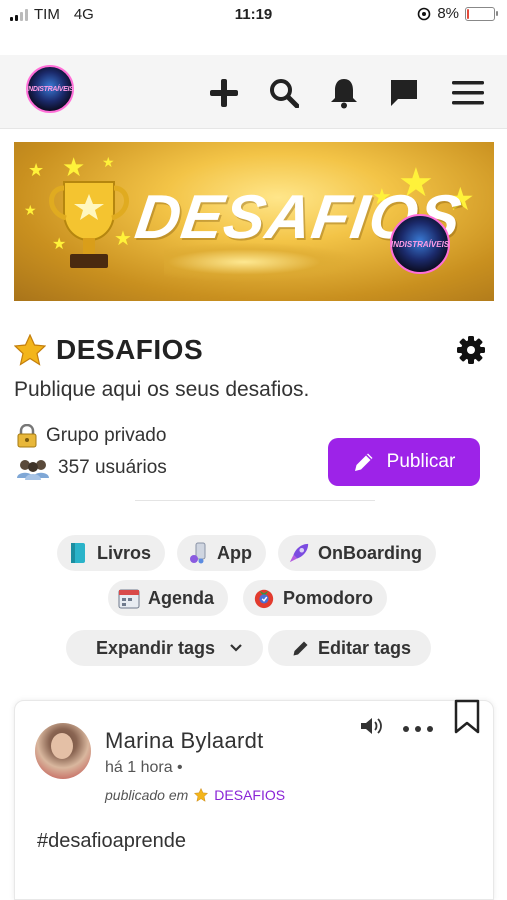 The width and height of the screenshot is (507, 900). Describe the element at coordinates (468, 93) in the screenshot. I see `menu-icon` at that location.